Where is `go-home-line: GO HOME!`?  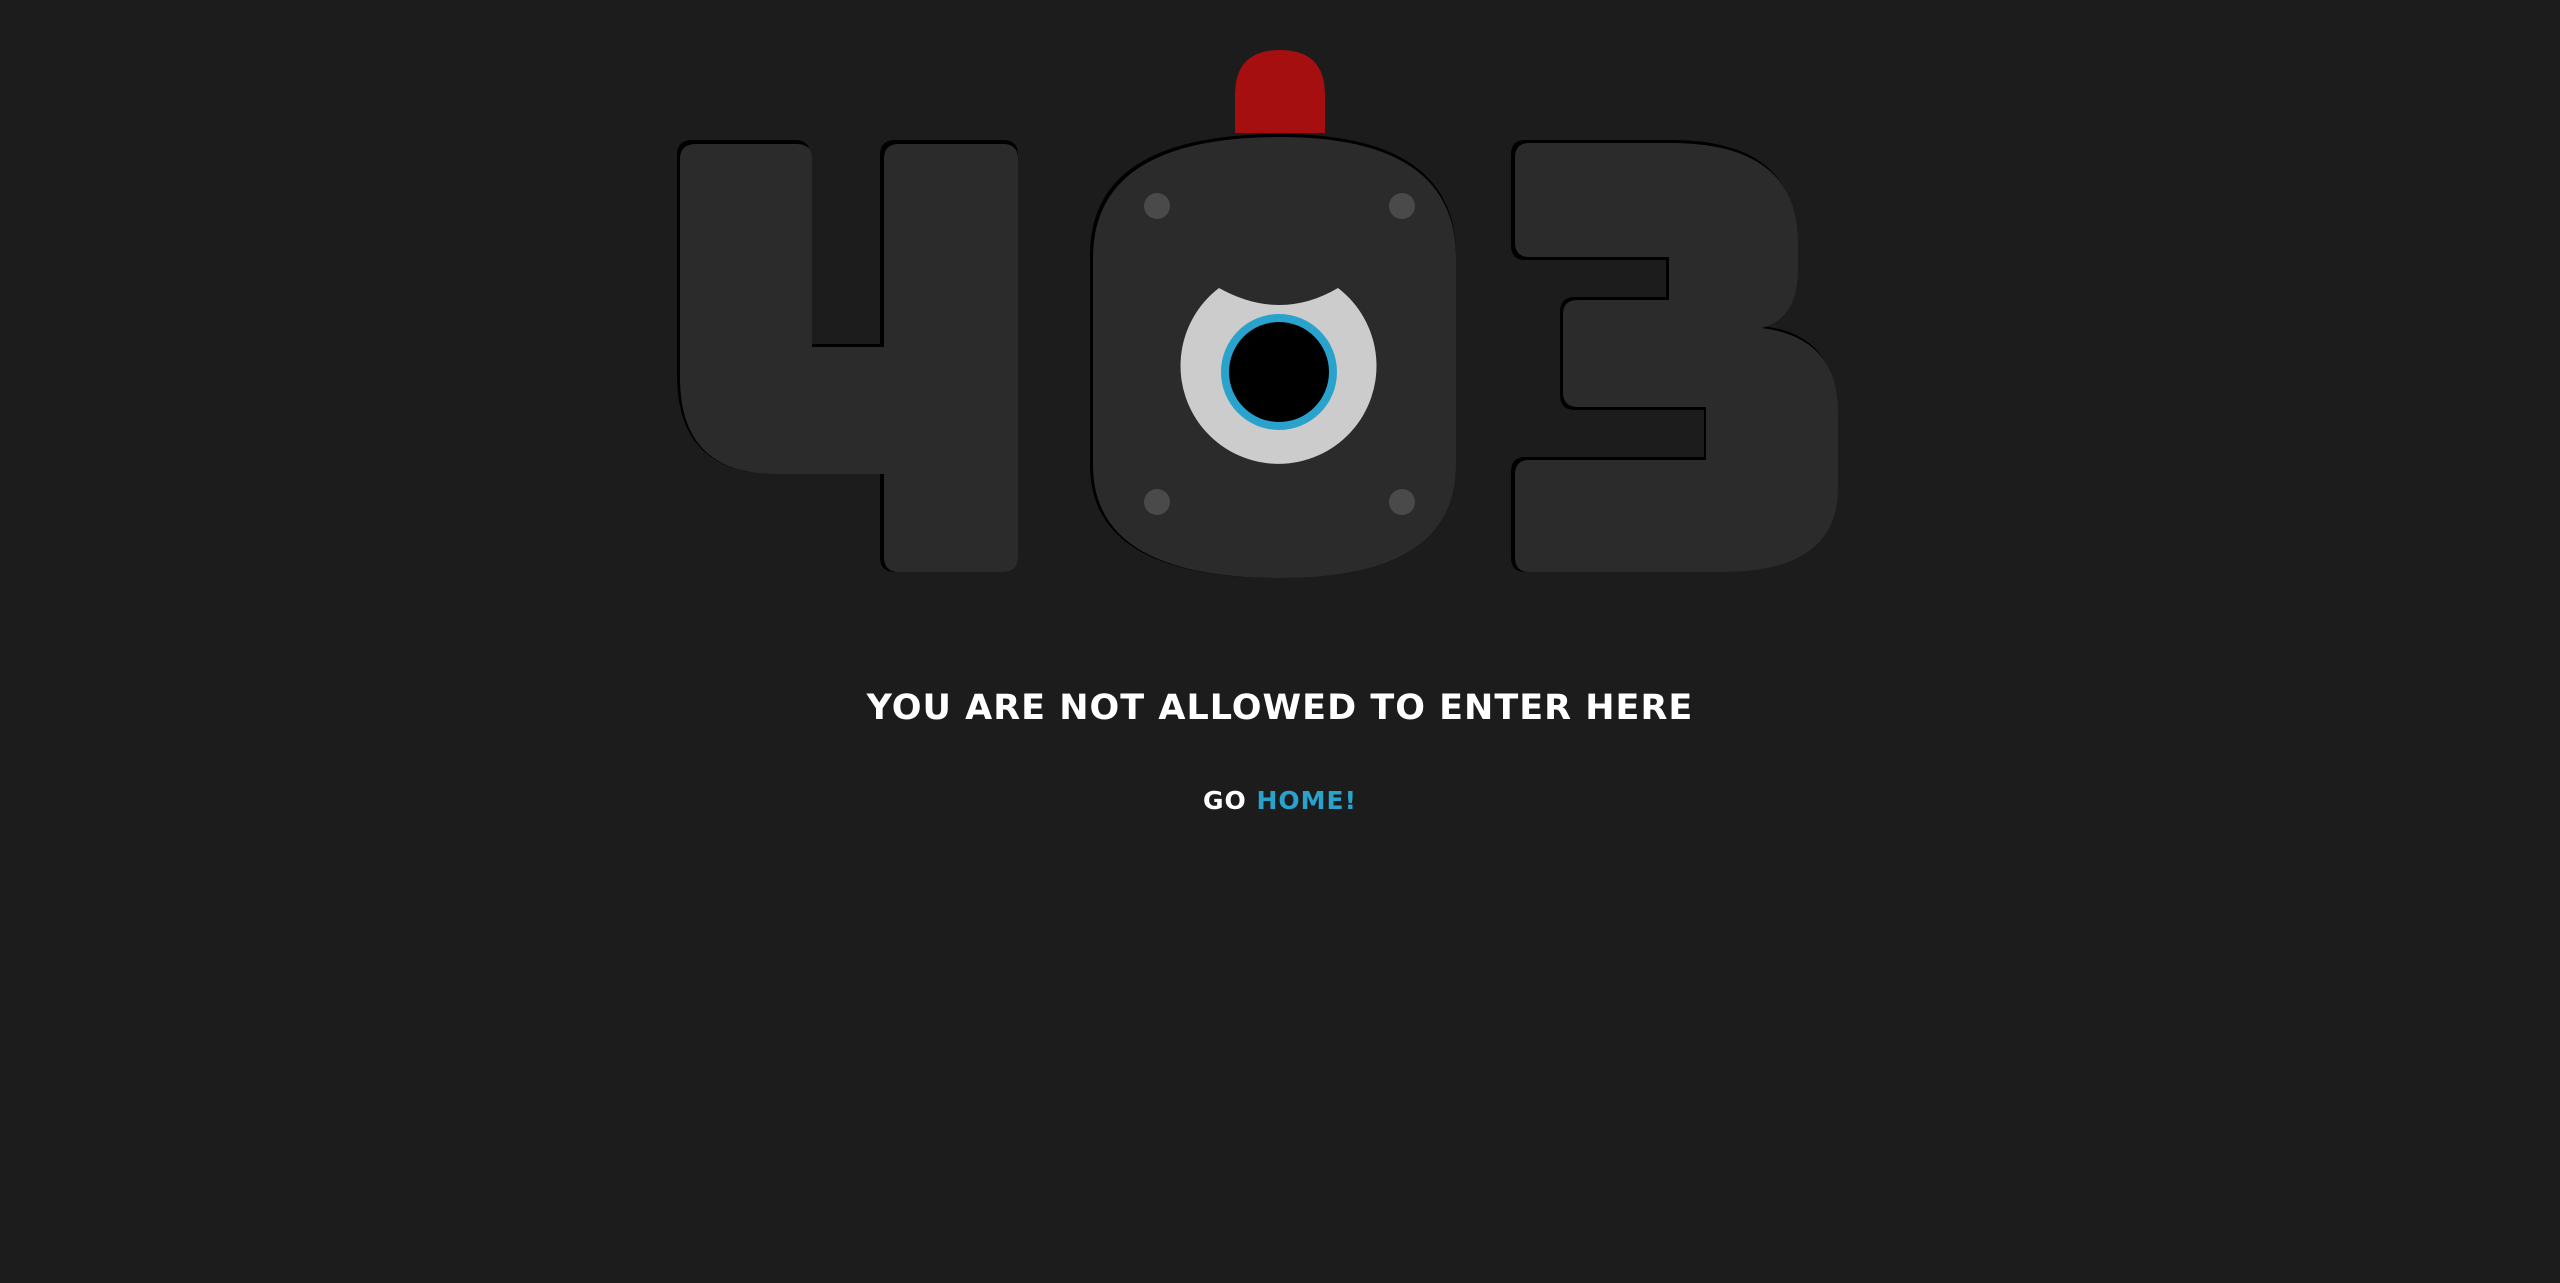 go-home-line: GO HOME! is located at coordinates (1280, 800).